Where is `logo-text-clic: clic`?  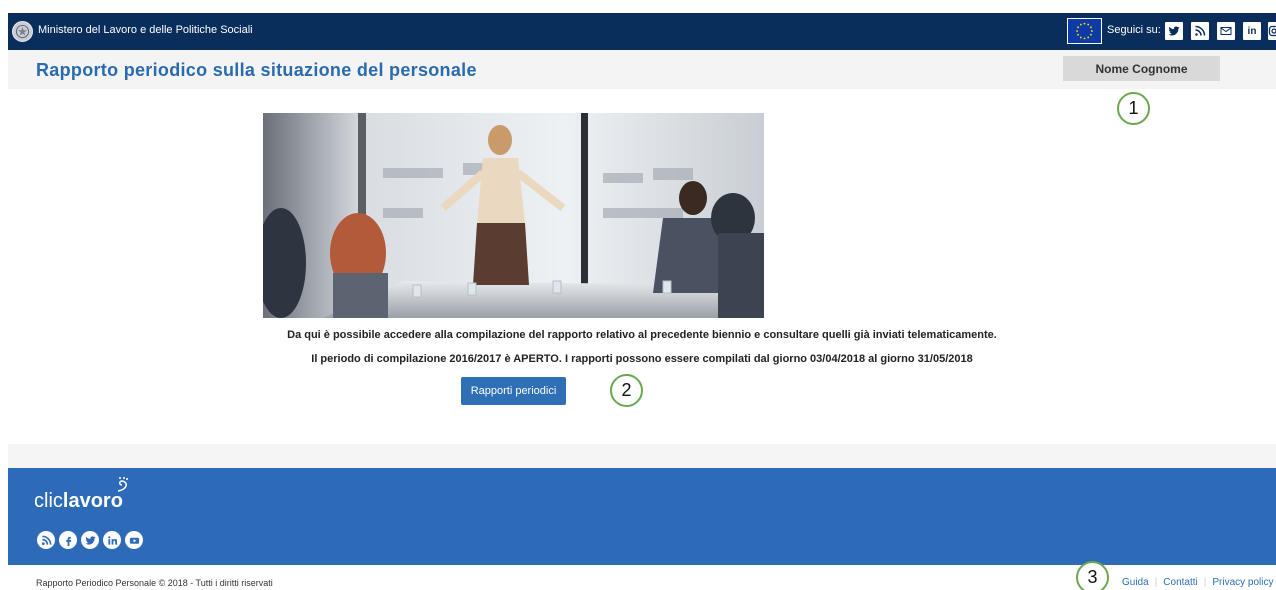 logo-text-clic: clic is located at coordinates (48, 501).